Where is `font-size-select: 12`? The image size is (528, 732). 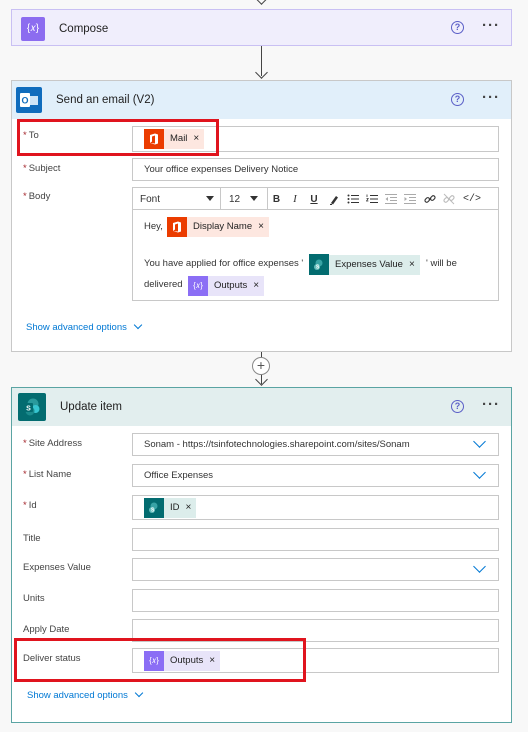
font-size-select: 12 is located at coordinates (245, 199).